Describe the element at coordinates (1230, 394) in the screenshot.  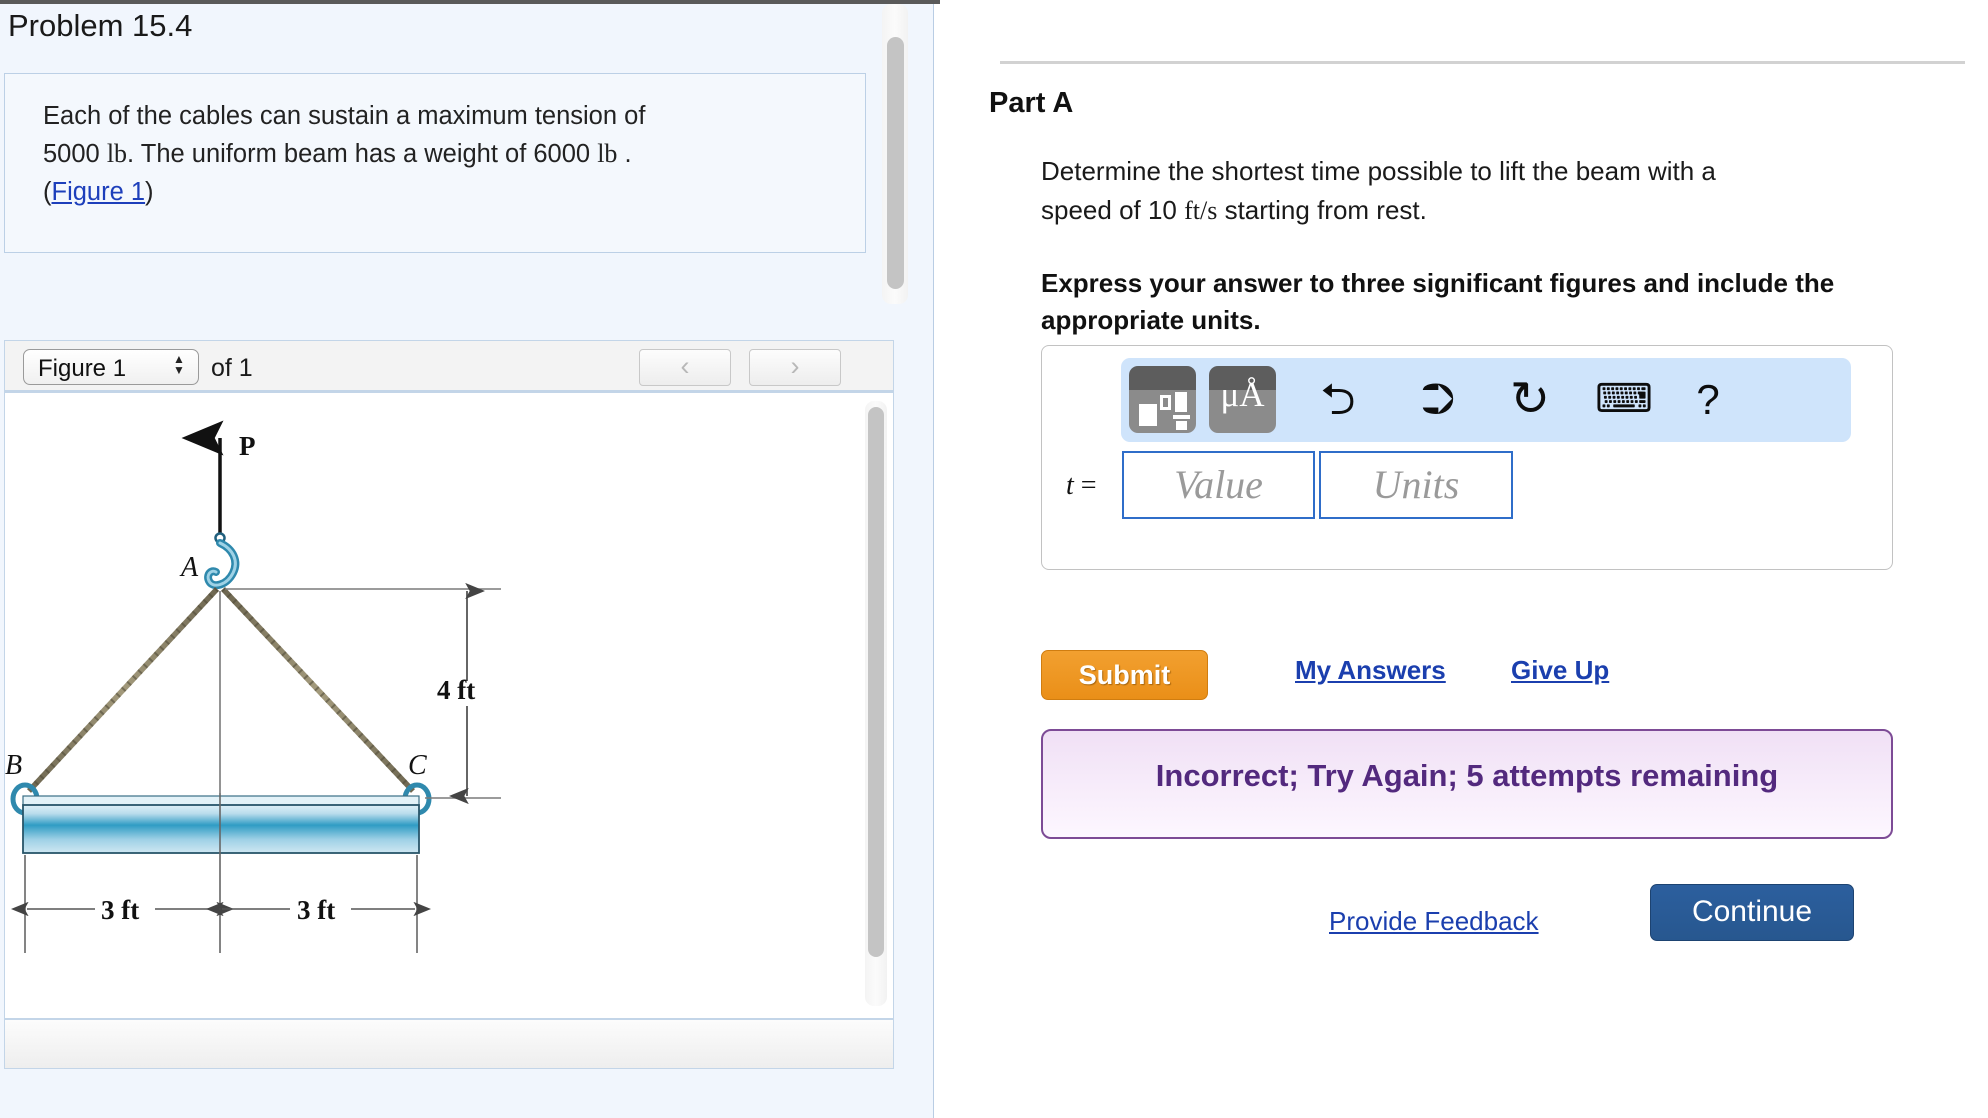
I see `mu-angstrom-glyph: μ` at that location.